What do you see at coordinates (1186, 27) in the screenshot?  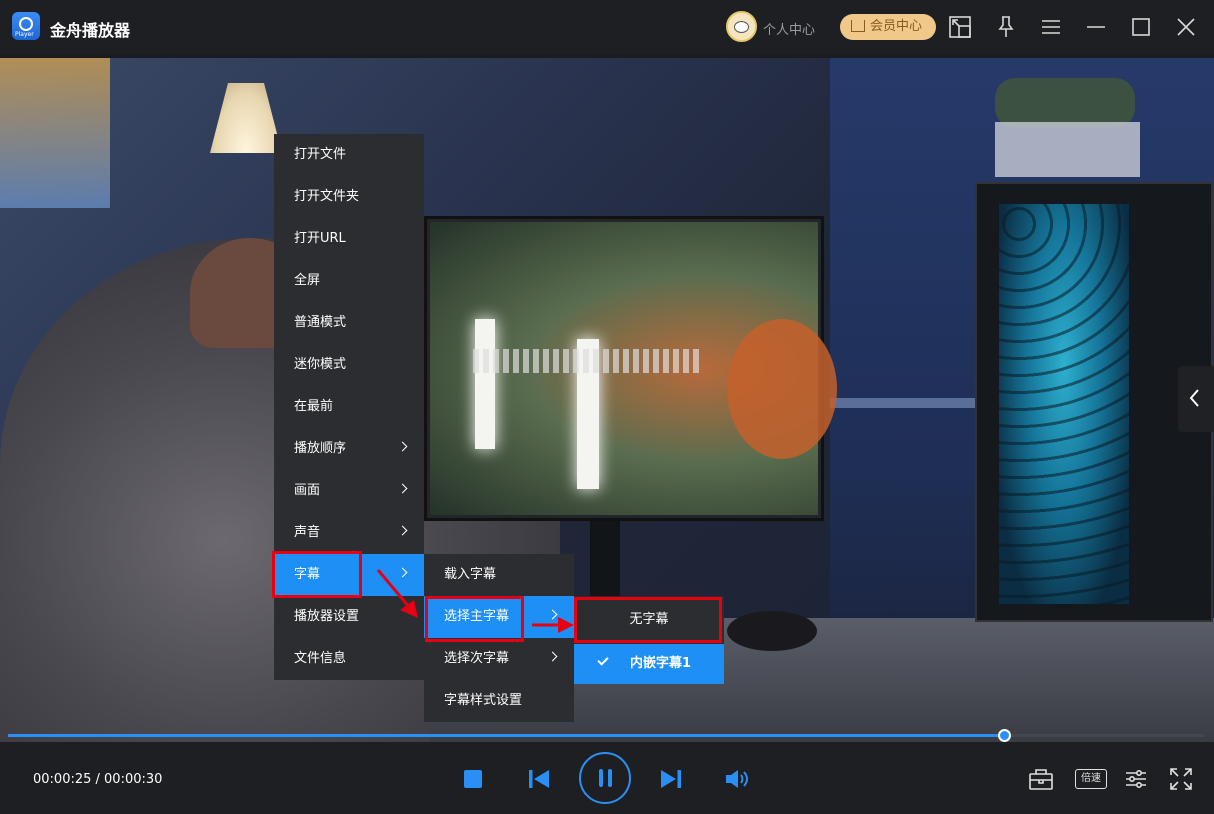 I see `close-icon` at bounding box center [1186, 27].